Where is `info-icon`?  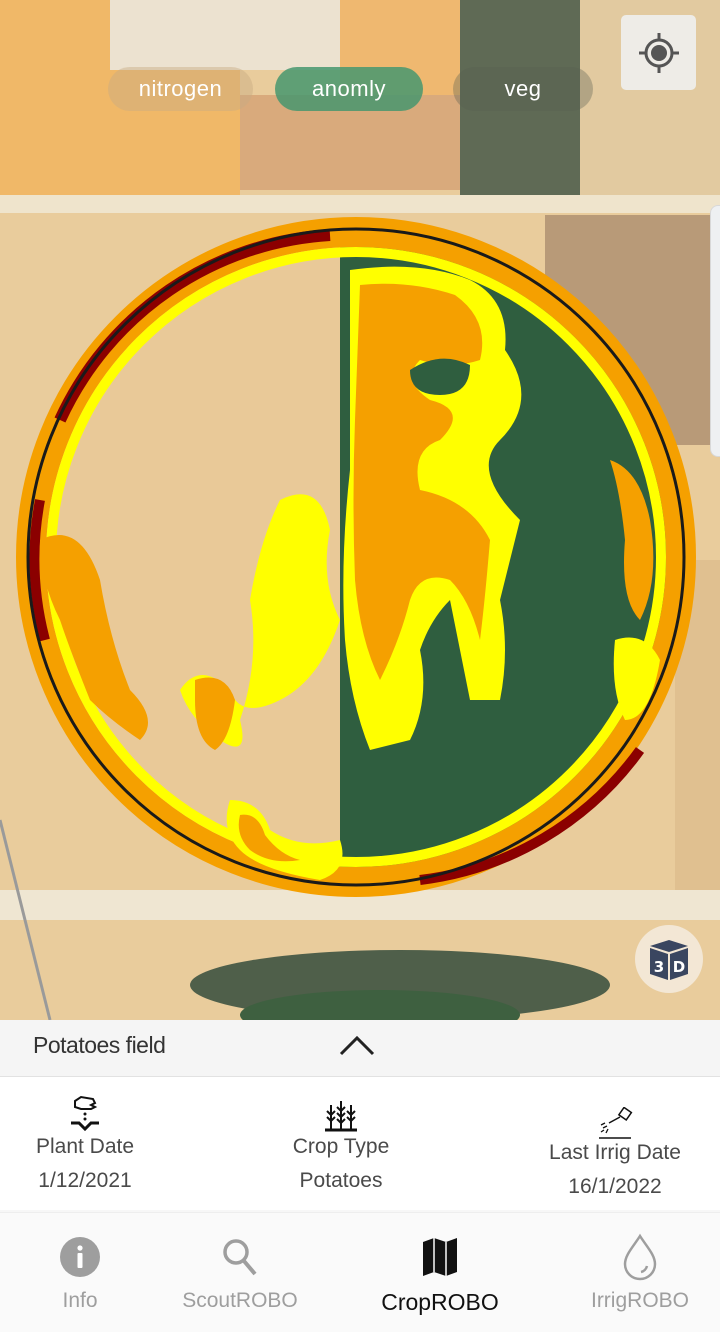
info-icon is located at coordinates (80, 1257).